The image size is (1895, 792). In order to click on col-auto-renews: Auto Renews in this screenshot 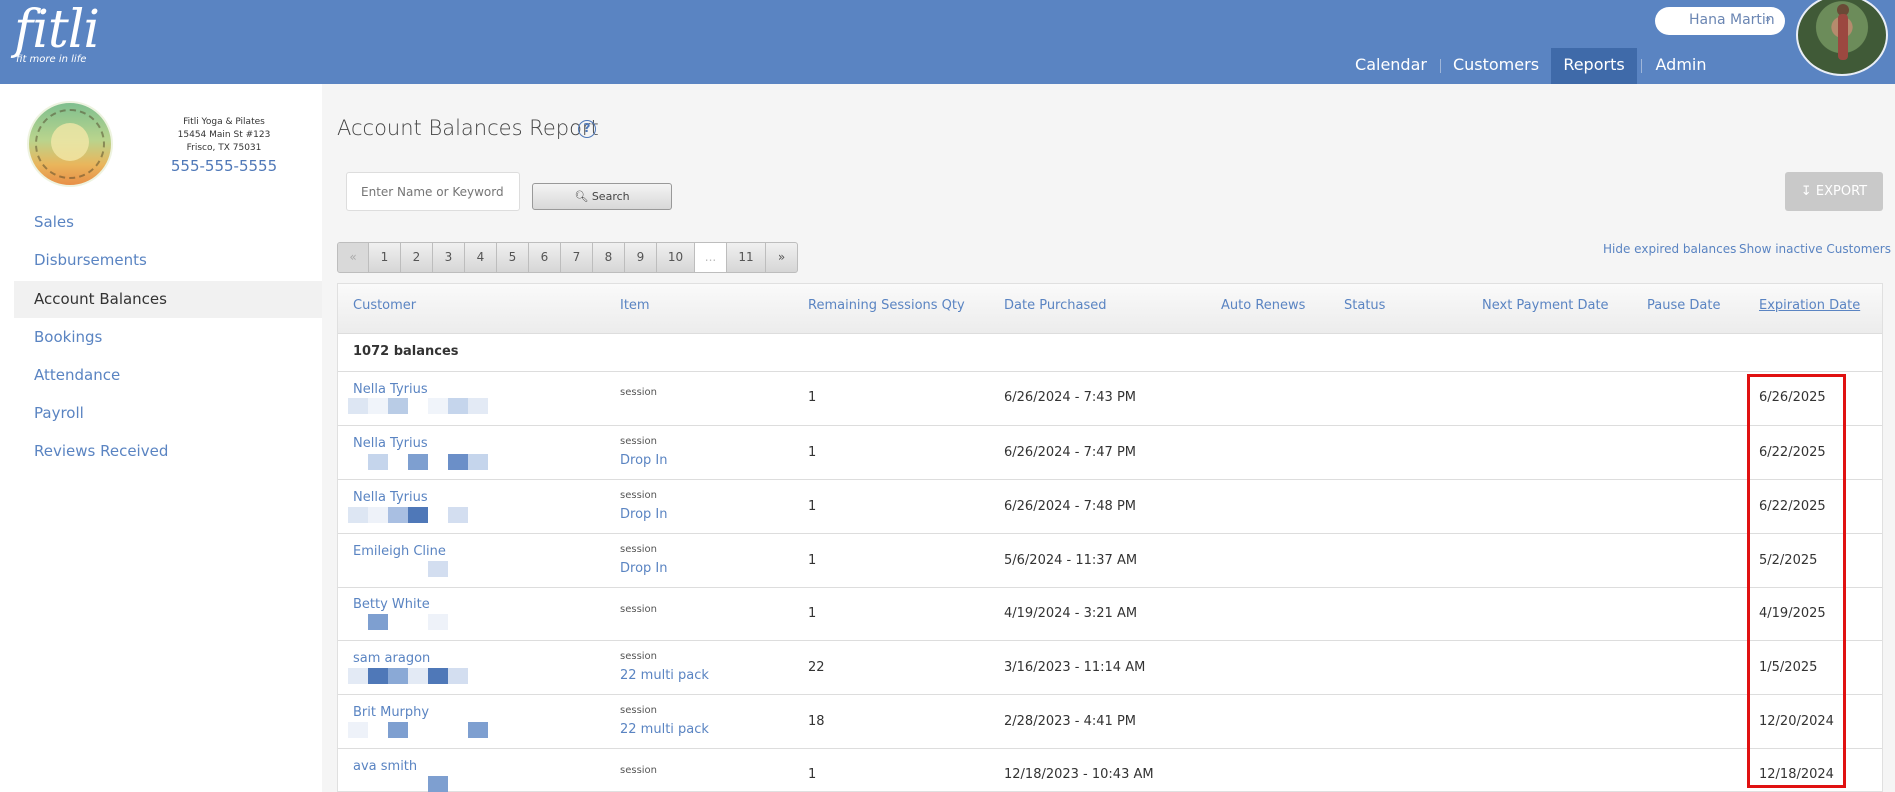, I will do `click(1263, 305)`.